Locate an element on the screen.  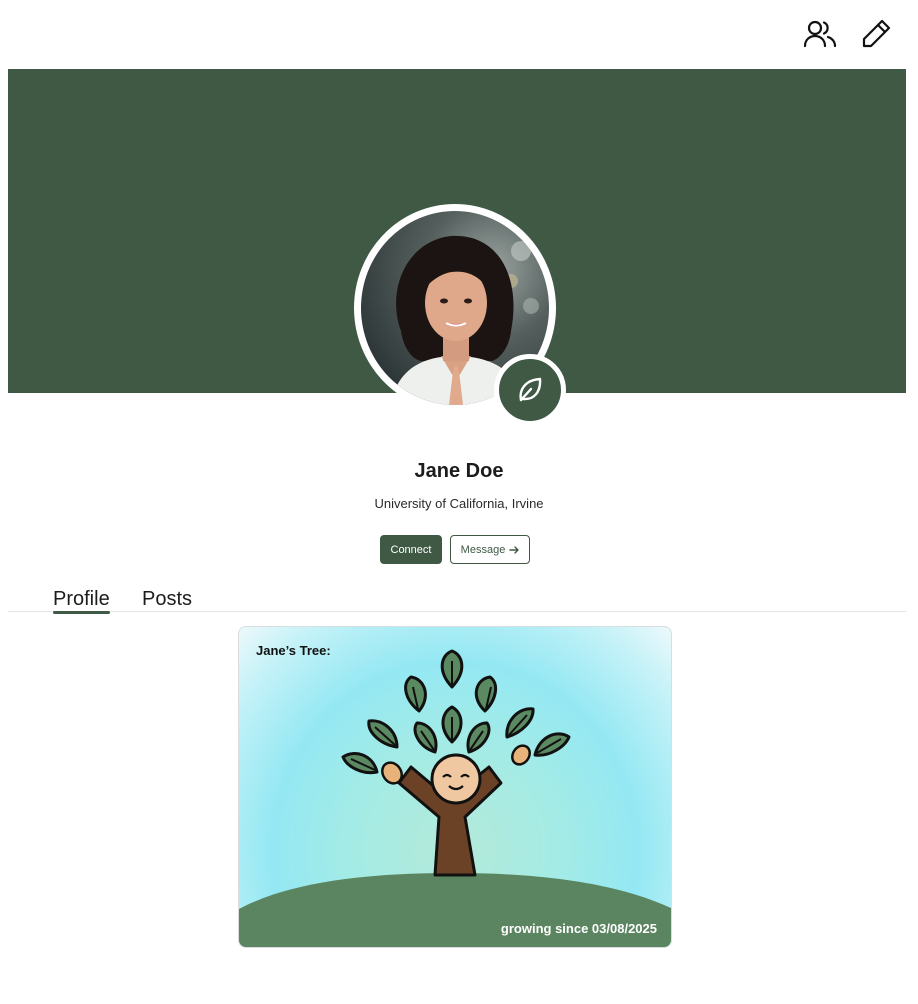
leaf-badge is located at coordinates (530, 390).